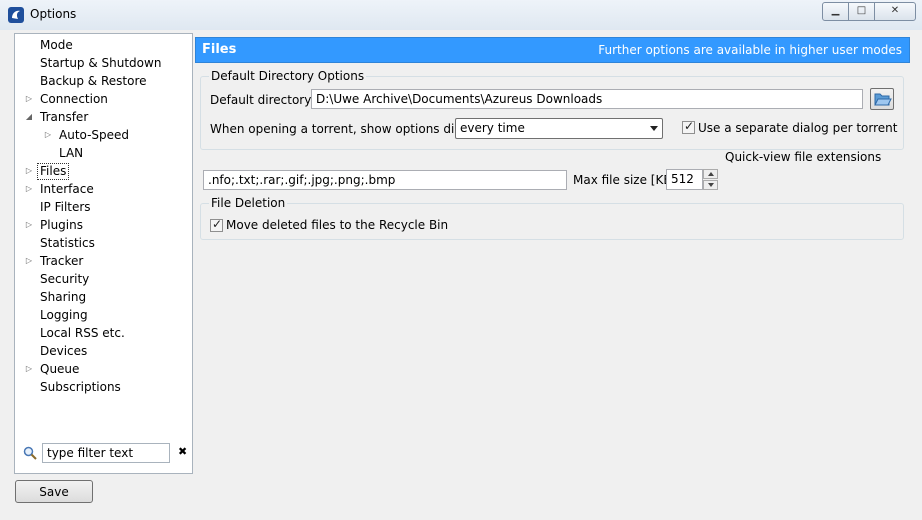 The height and width of the screenshot is (520, 922). What do you see at coordinates (94, 135) in the screenshot?
I see `sidebar-item-label: Auto-Speed` at bounding box center [94, 135].